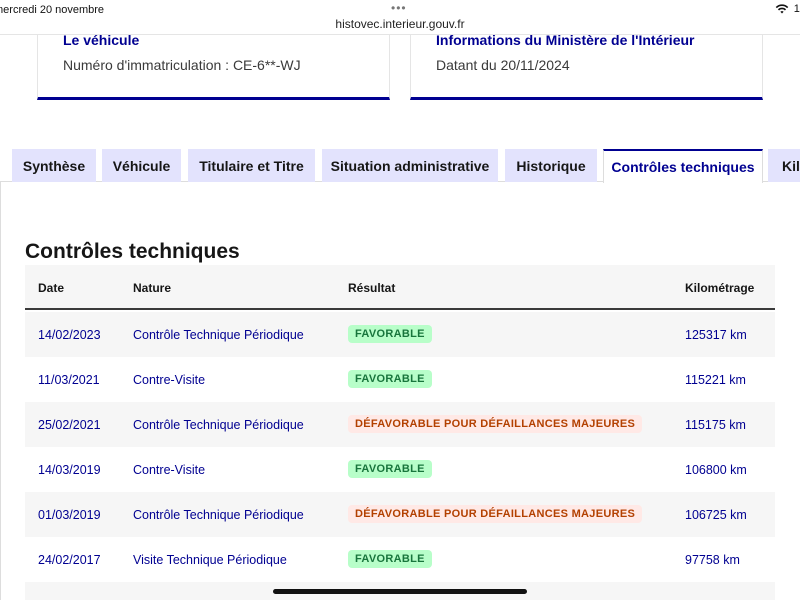 The height and width of the screenshot is (600, 800). I want to click on registration-number: Numéro d'immatriculation : CE-6**-WJ, so click(182, 65).